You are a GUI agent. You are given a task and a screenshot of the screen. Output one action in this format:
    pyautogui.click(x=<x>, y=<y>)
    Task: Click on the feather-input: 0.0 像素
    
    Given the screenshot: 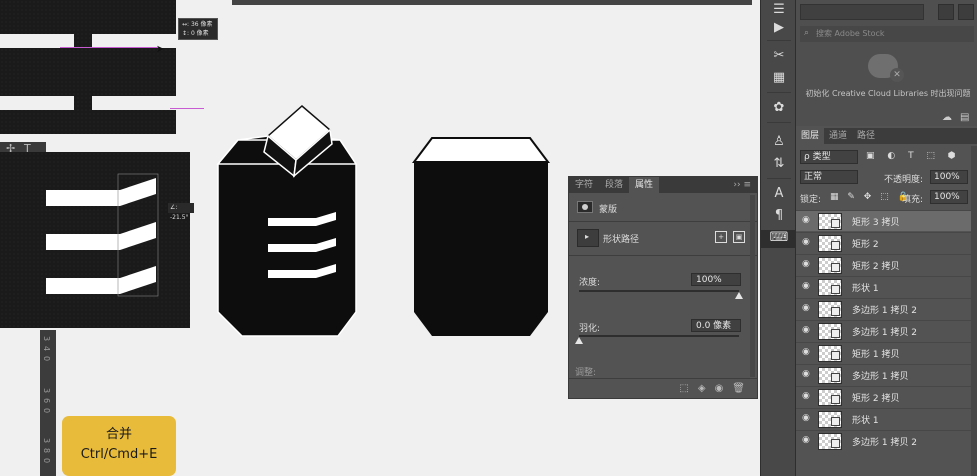 What is the action you would take?
    pyautogui.click(x=716, y=325)
    